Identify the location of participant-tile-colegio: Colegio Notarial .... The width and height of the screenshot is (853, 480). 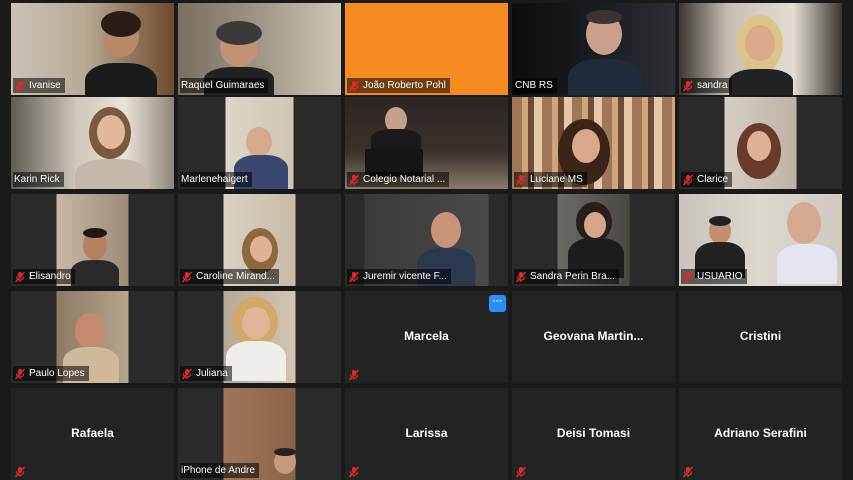
(426, 143).